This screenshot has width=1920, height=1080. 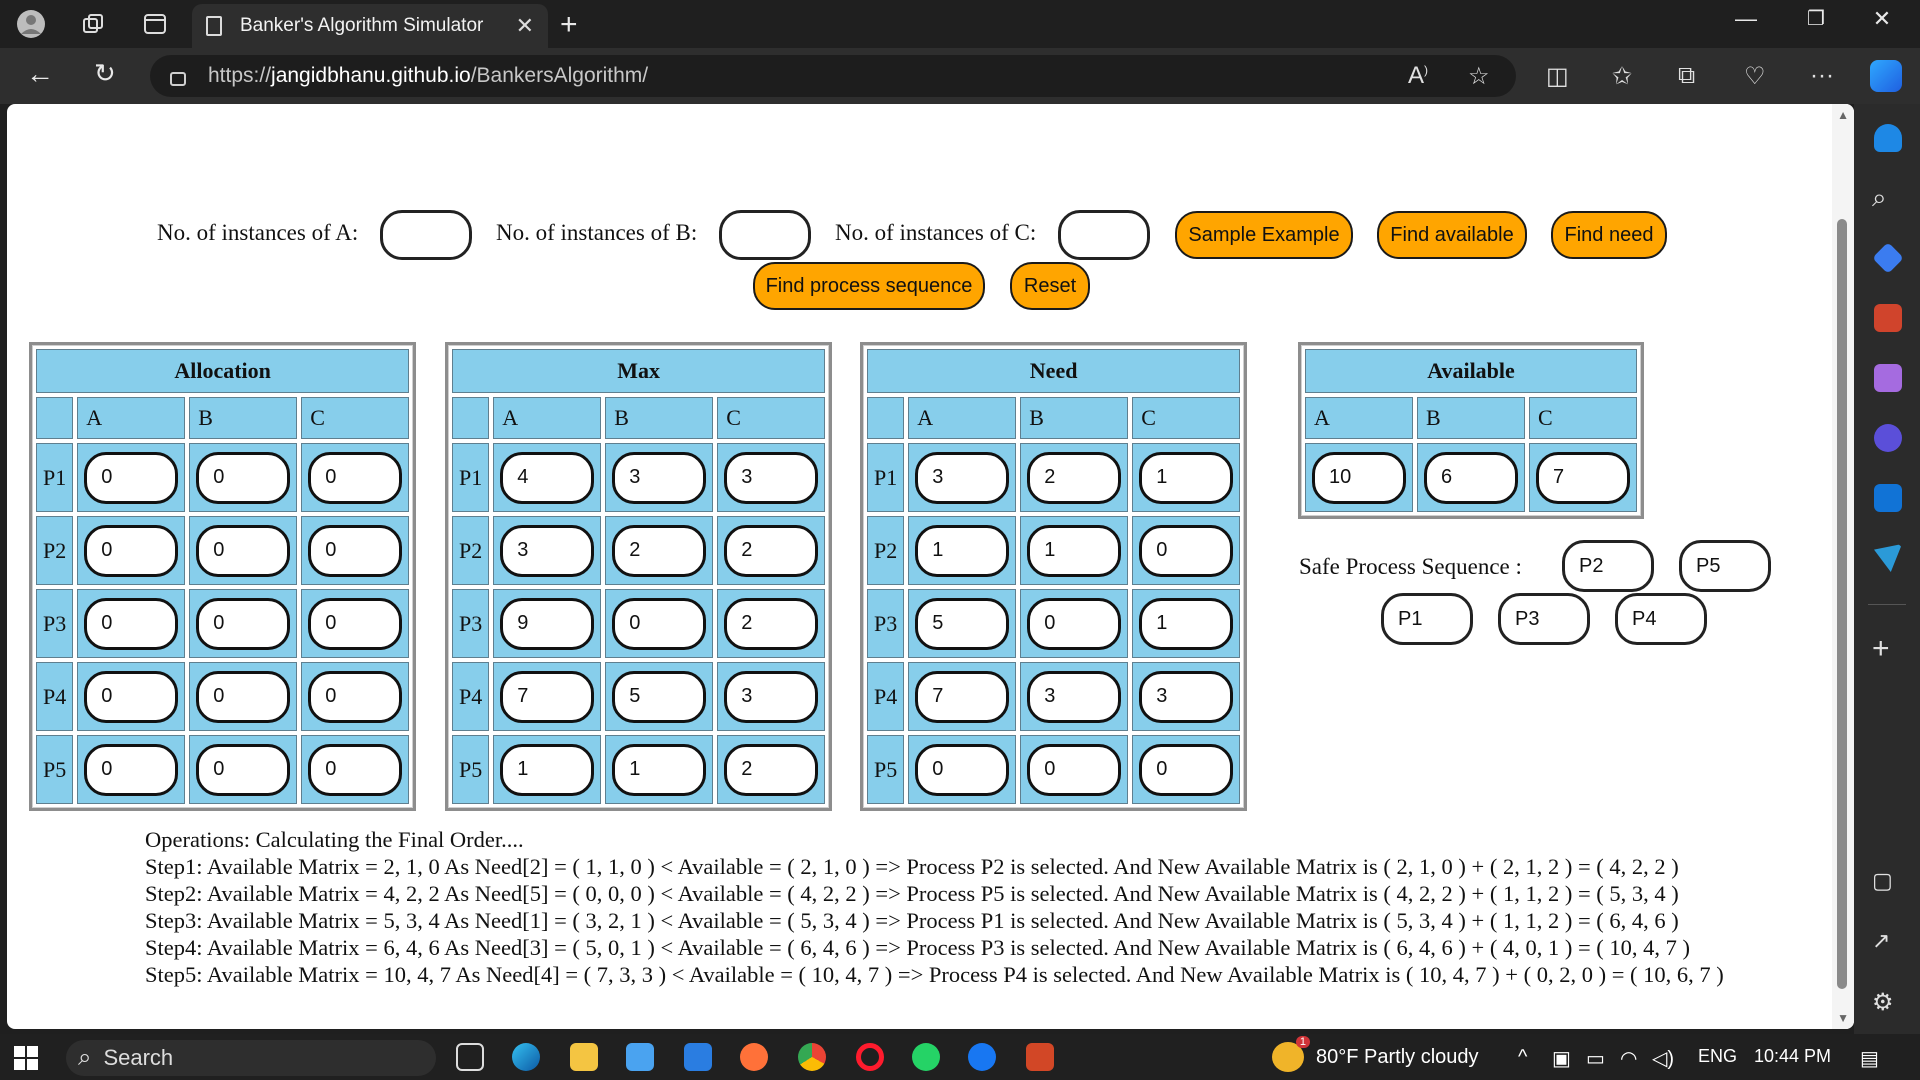 What do you see at coordinates (1622, 76) in the screenshot?
I see `favorites-icon: ✩` at bounding box center [1622, 76].